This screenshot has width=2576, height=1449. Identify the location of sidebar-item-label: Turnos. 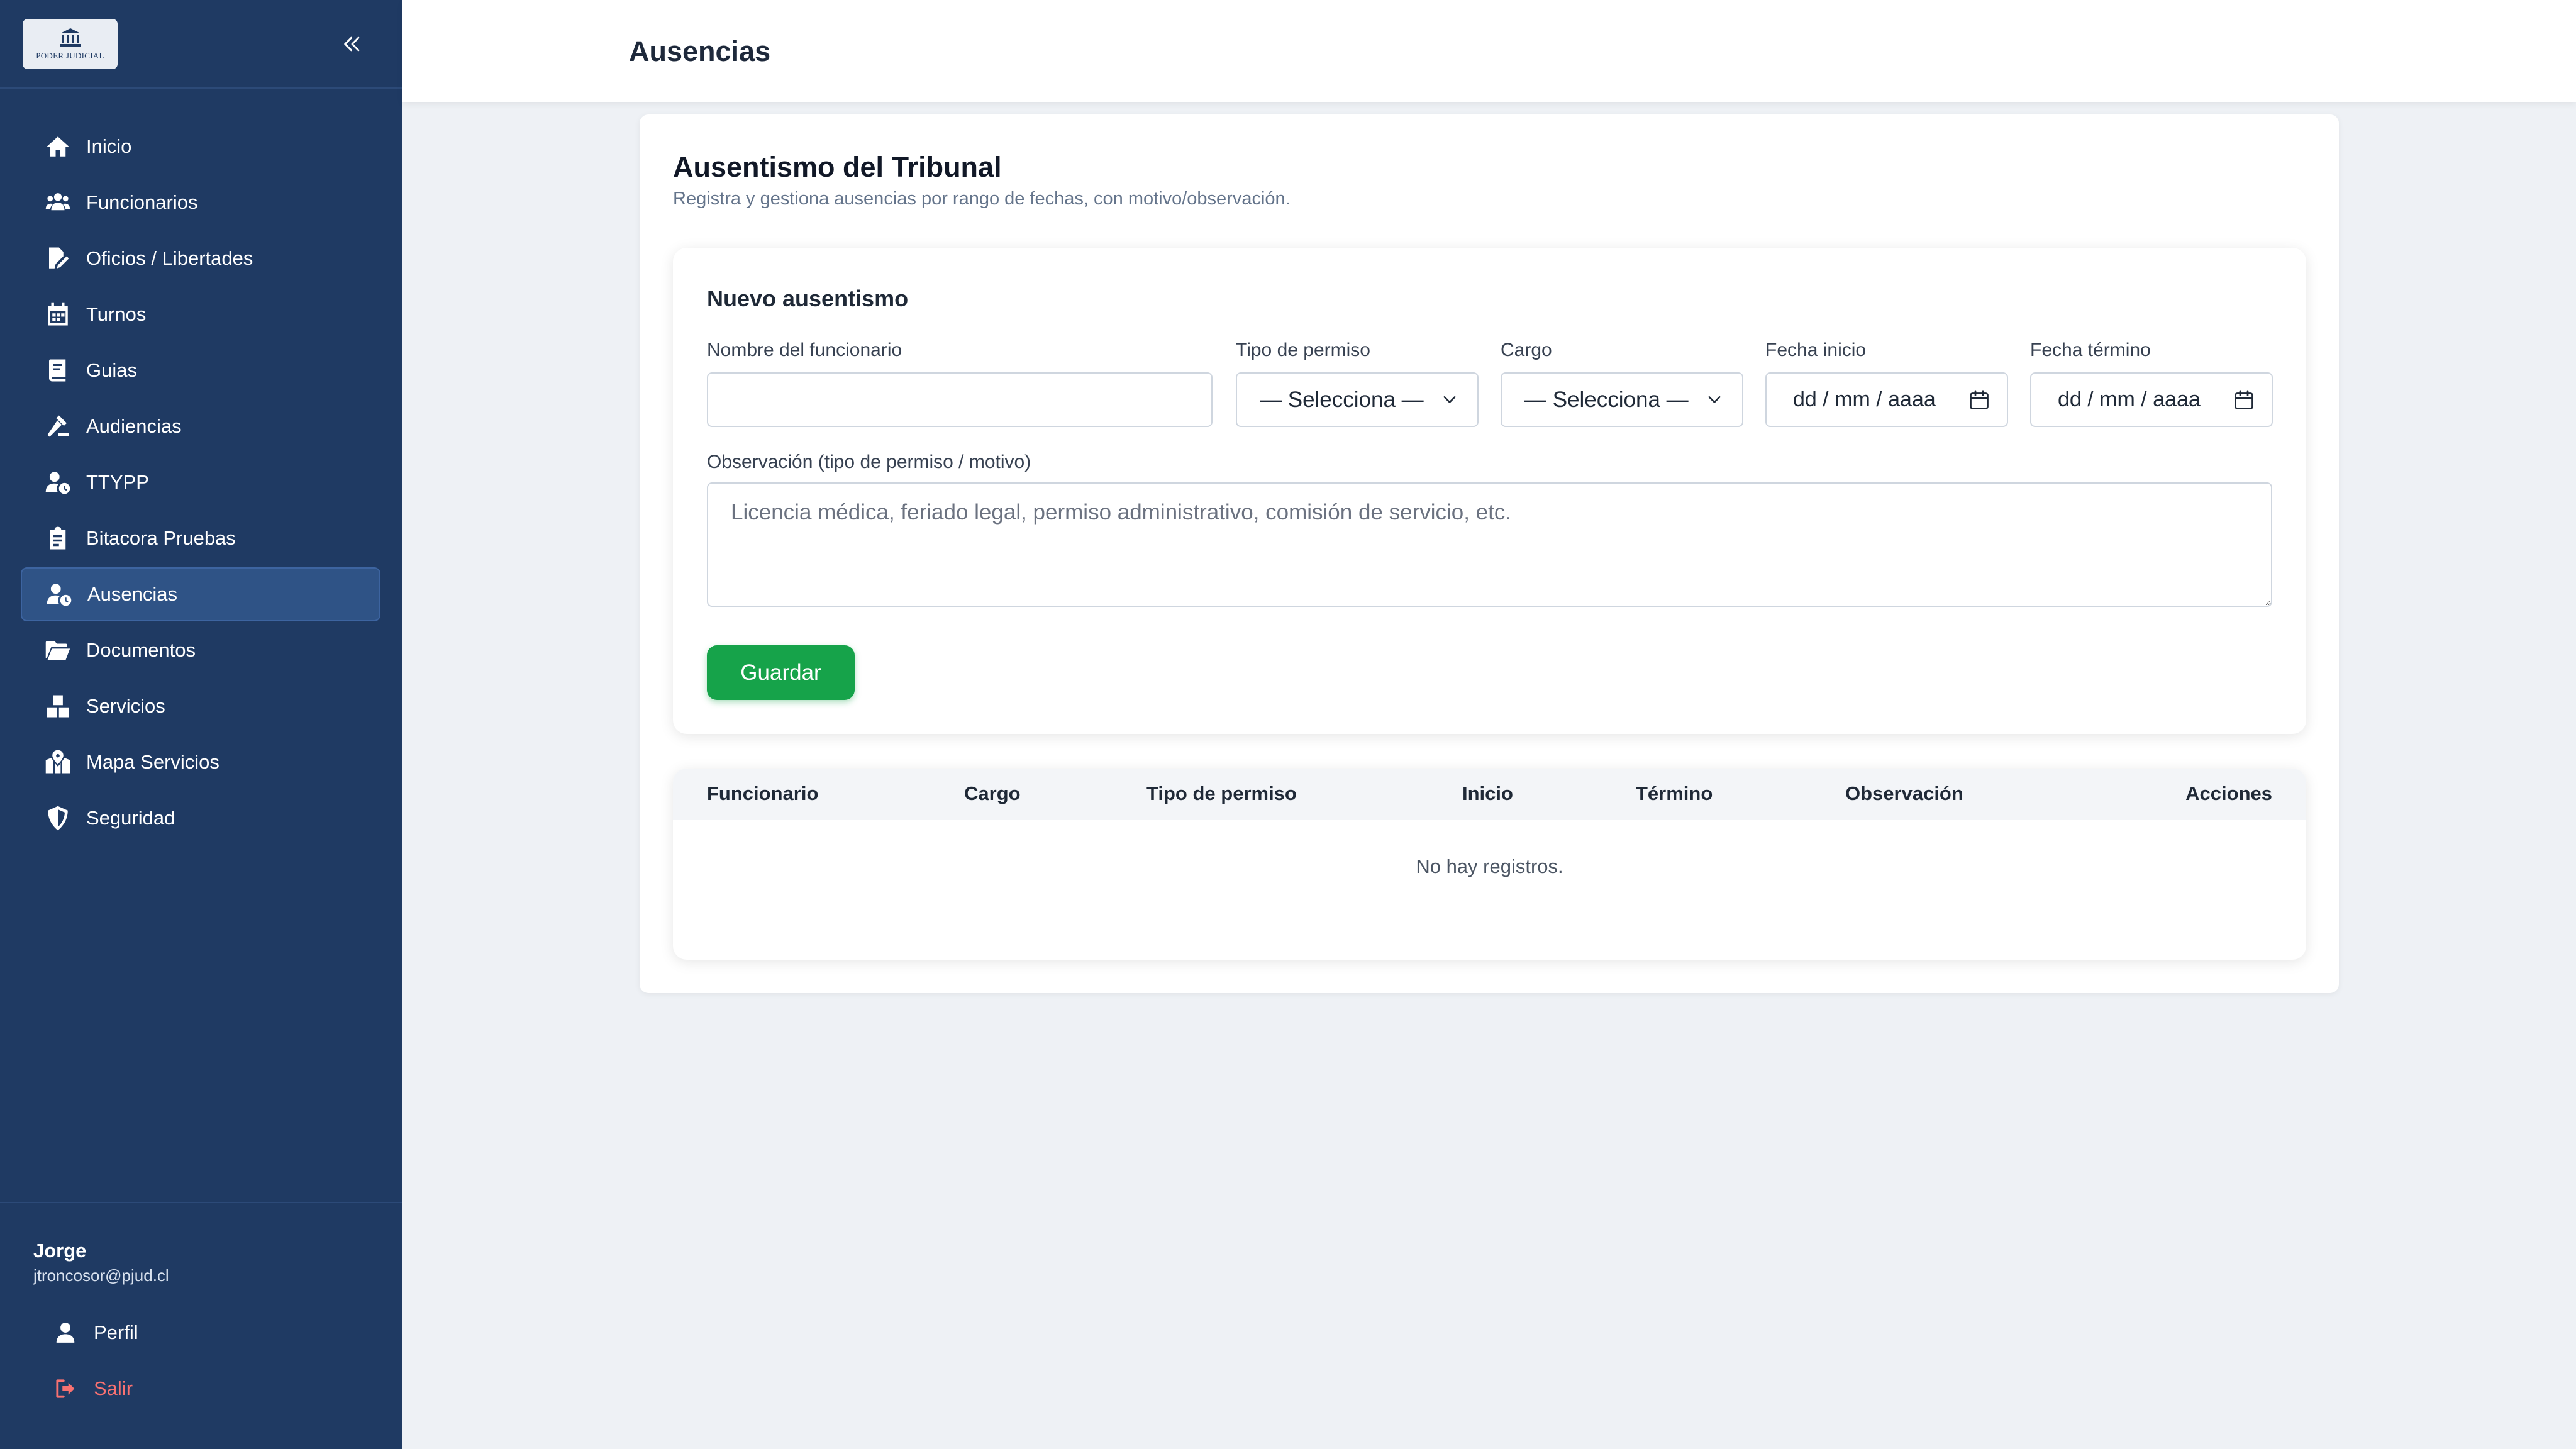
(116, 314).